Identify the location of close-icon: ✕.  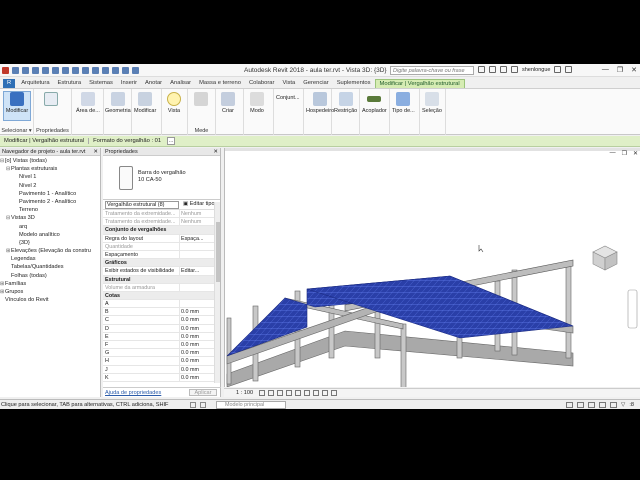
(215, 151).